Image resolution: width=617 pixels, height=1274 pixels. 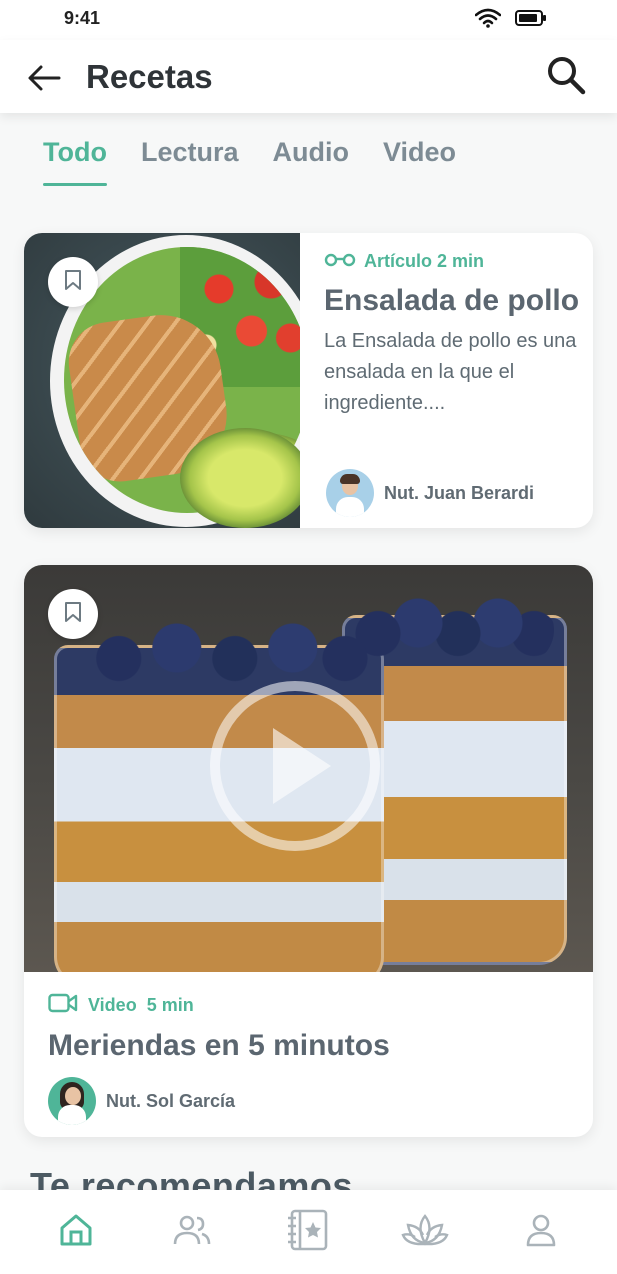 What do you see at coordinates (75, 161) in the screenshot?
I see `tab-todo: Todo` at bounding box center [75, 161].